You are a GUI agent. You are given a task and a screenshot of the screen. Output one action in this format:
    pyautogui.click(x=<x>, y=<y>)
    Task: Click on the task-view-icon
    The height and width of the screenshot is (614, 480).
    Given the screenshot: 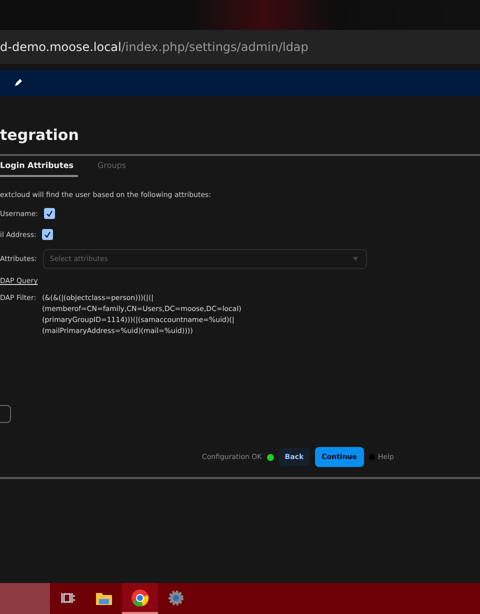 What is the action you would take?
    pyautogui.click(x=68, y=598)
    